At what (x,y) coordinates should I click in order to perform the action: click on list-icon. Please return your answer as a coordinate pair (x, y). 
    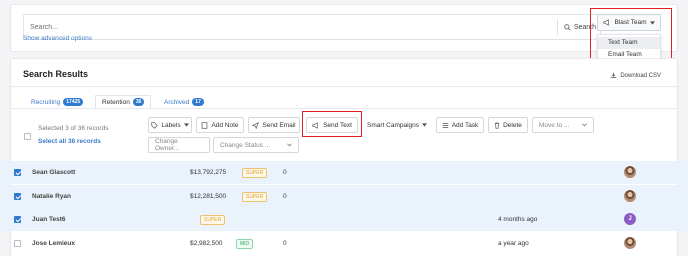
    Looking at the image, I should click on (445, 125).